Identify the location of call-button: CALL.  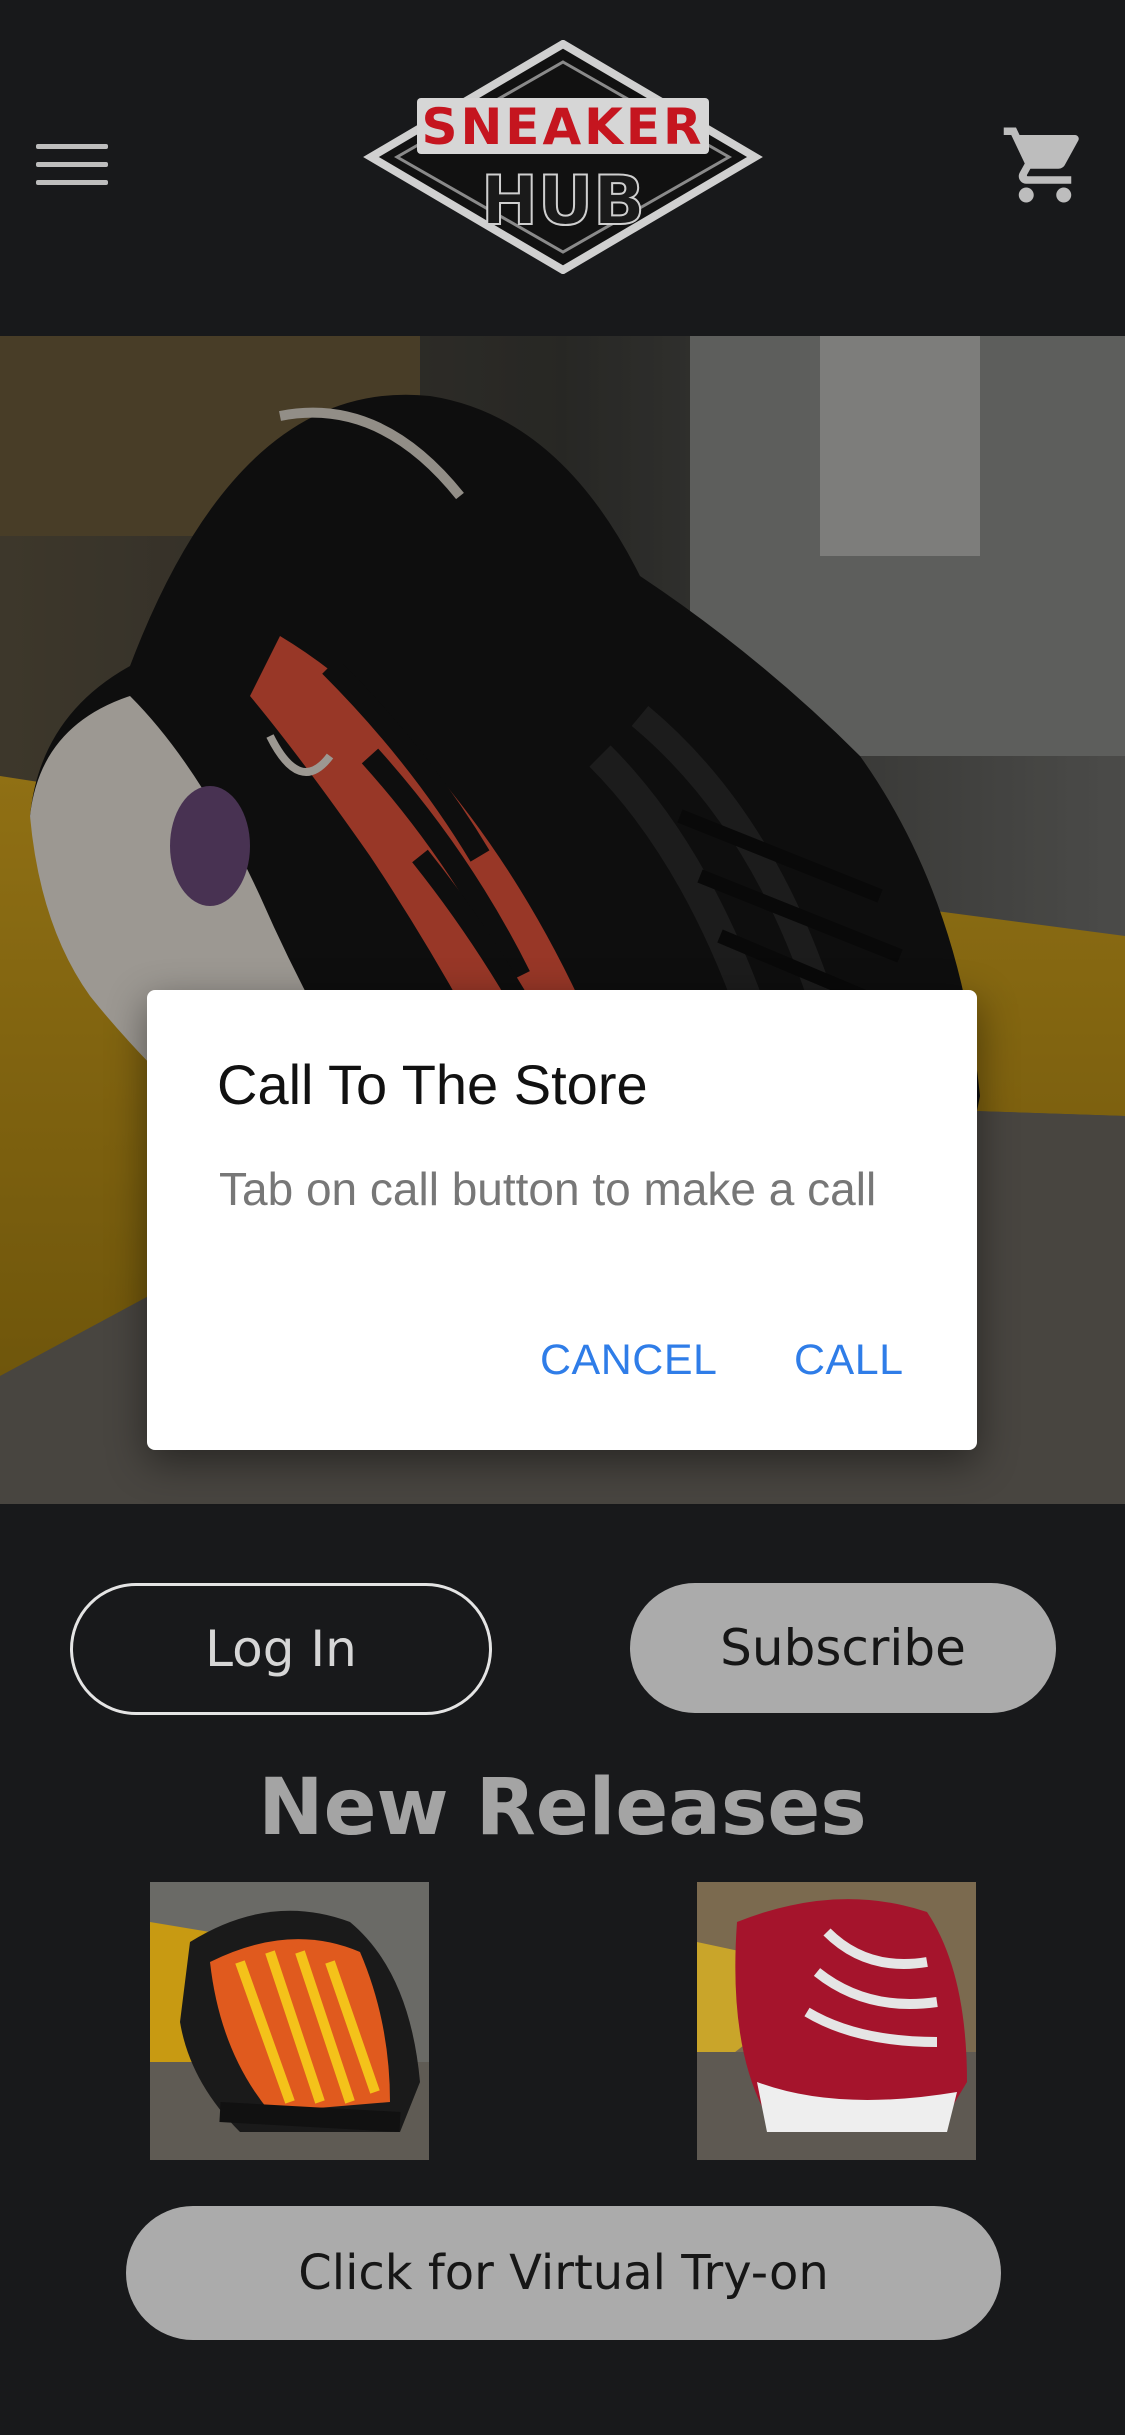
(849, 1360).